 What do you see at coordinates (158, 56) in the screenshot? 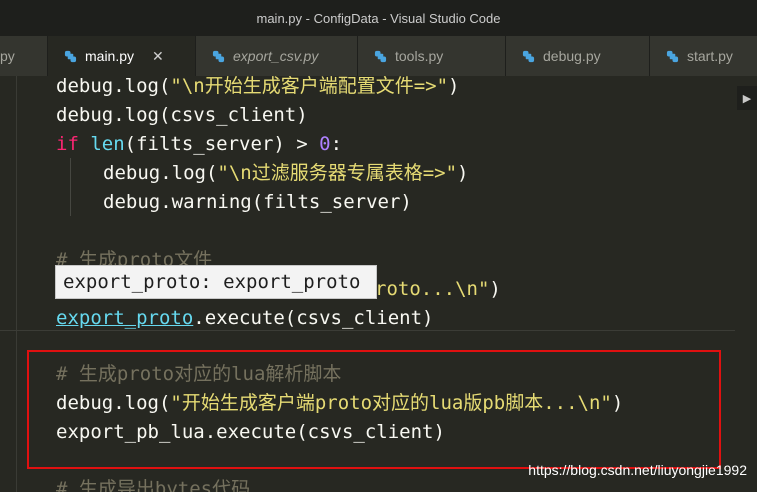
I see `close-icon: ✕` at bounding box center [158, 56].